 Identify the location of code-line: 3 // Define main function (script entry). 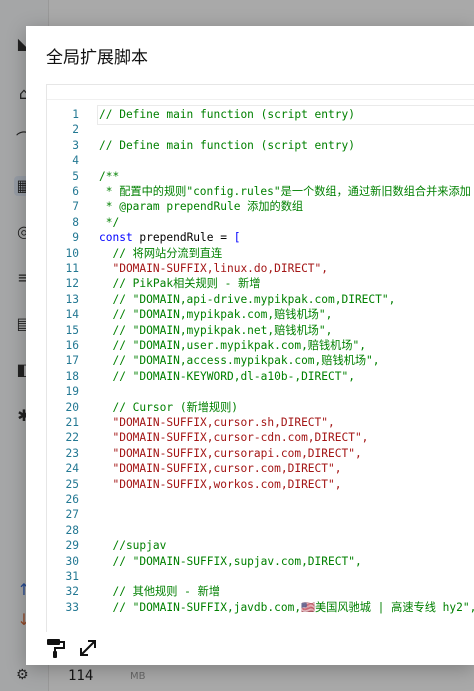
(260, 145).